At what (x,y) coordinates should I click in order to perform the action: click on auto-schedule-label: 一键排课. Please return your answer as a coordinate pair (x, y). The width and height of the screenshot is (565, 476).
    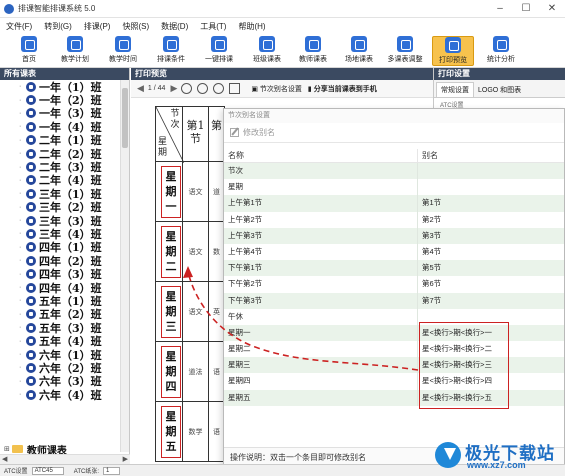
    Looking at the image, I should click on (219, 59).